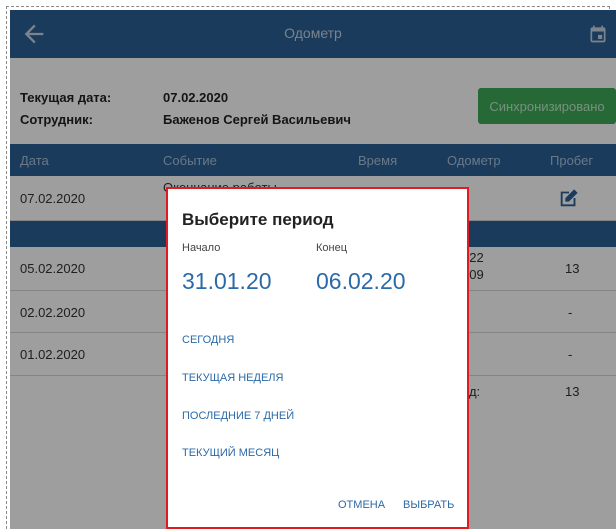 The image size is (616, 529). Describe the element at coordinates (238, 416) in the screenshot. I see `preset-last-7-days: ПОСЛЕДНИЕ 7 ДНЕЙ` at that location.